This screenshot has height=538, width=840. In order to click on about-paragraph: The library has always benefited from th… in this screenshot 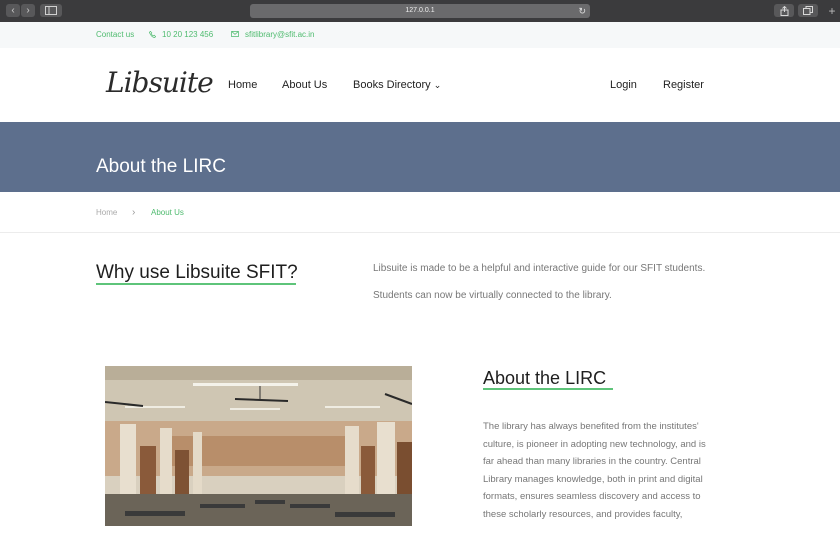, I will do `click(614, 470)`.